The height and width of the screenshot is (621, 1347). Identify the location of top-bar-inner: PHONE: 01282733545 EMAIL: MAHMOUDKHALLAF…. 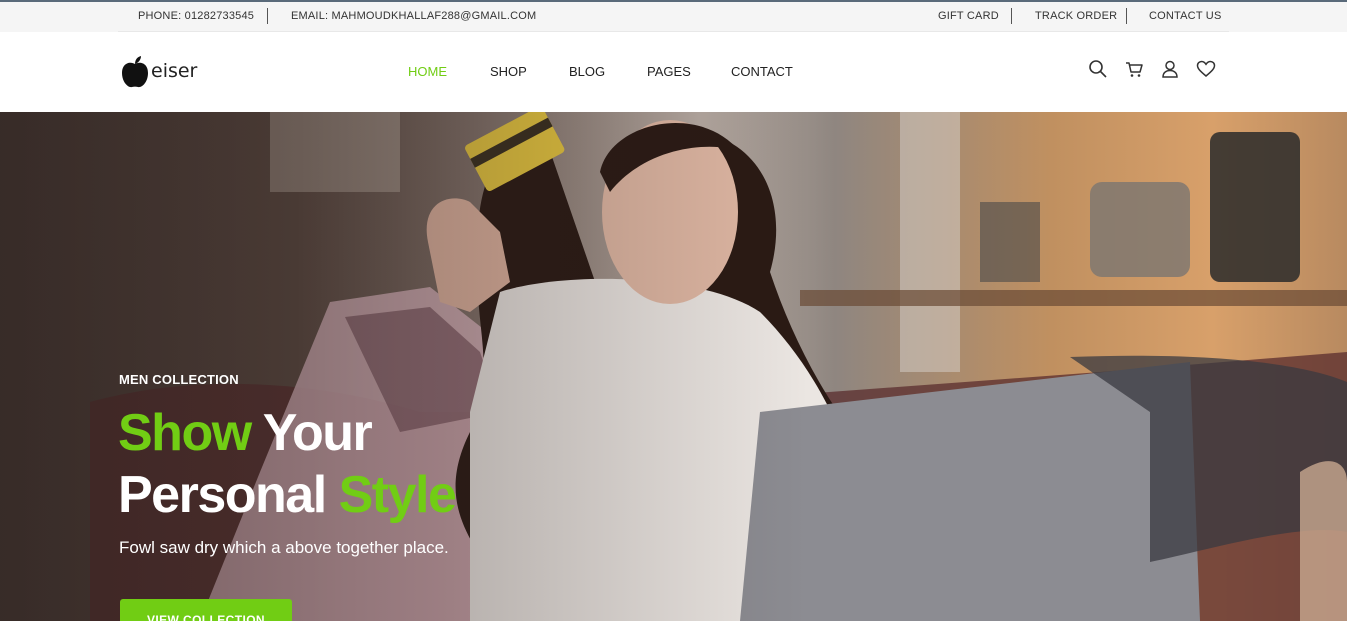
(673, 17).